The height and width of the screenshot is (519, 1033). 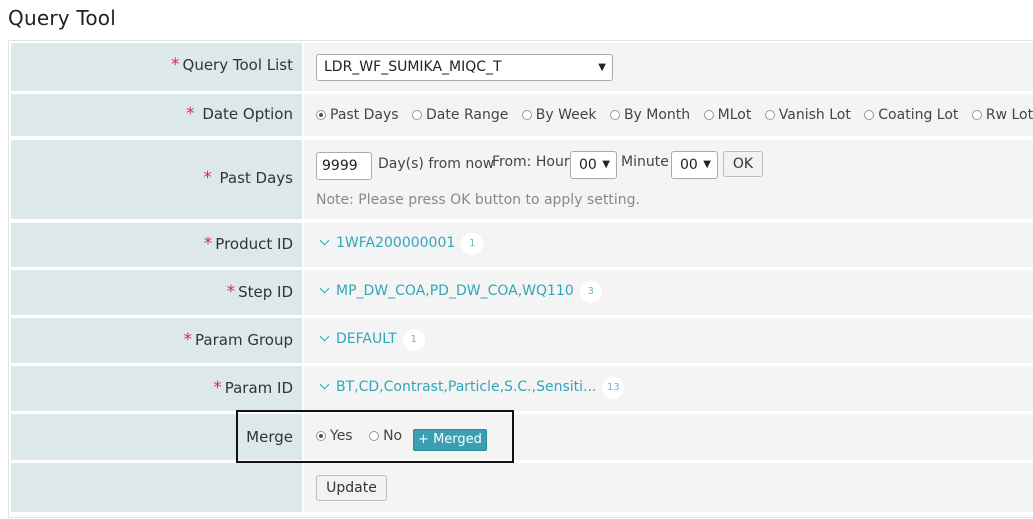 What do you see at coordinates (156, 487) in the screenshot?
I see `row-label` at bounding box center [156, 487].